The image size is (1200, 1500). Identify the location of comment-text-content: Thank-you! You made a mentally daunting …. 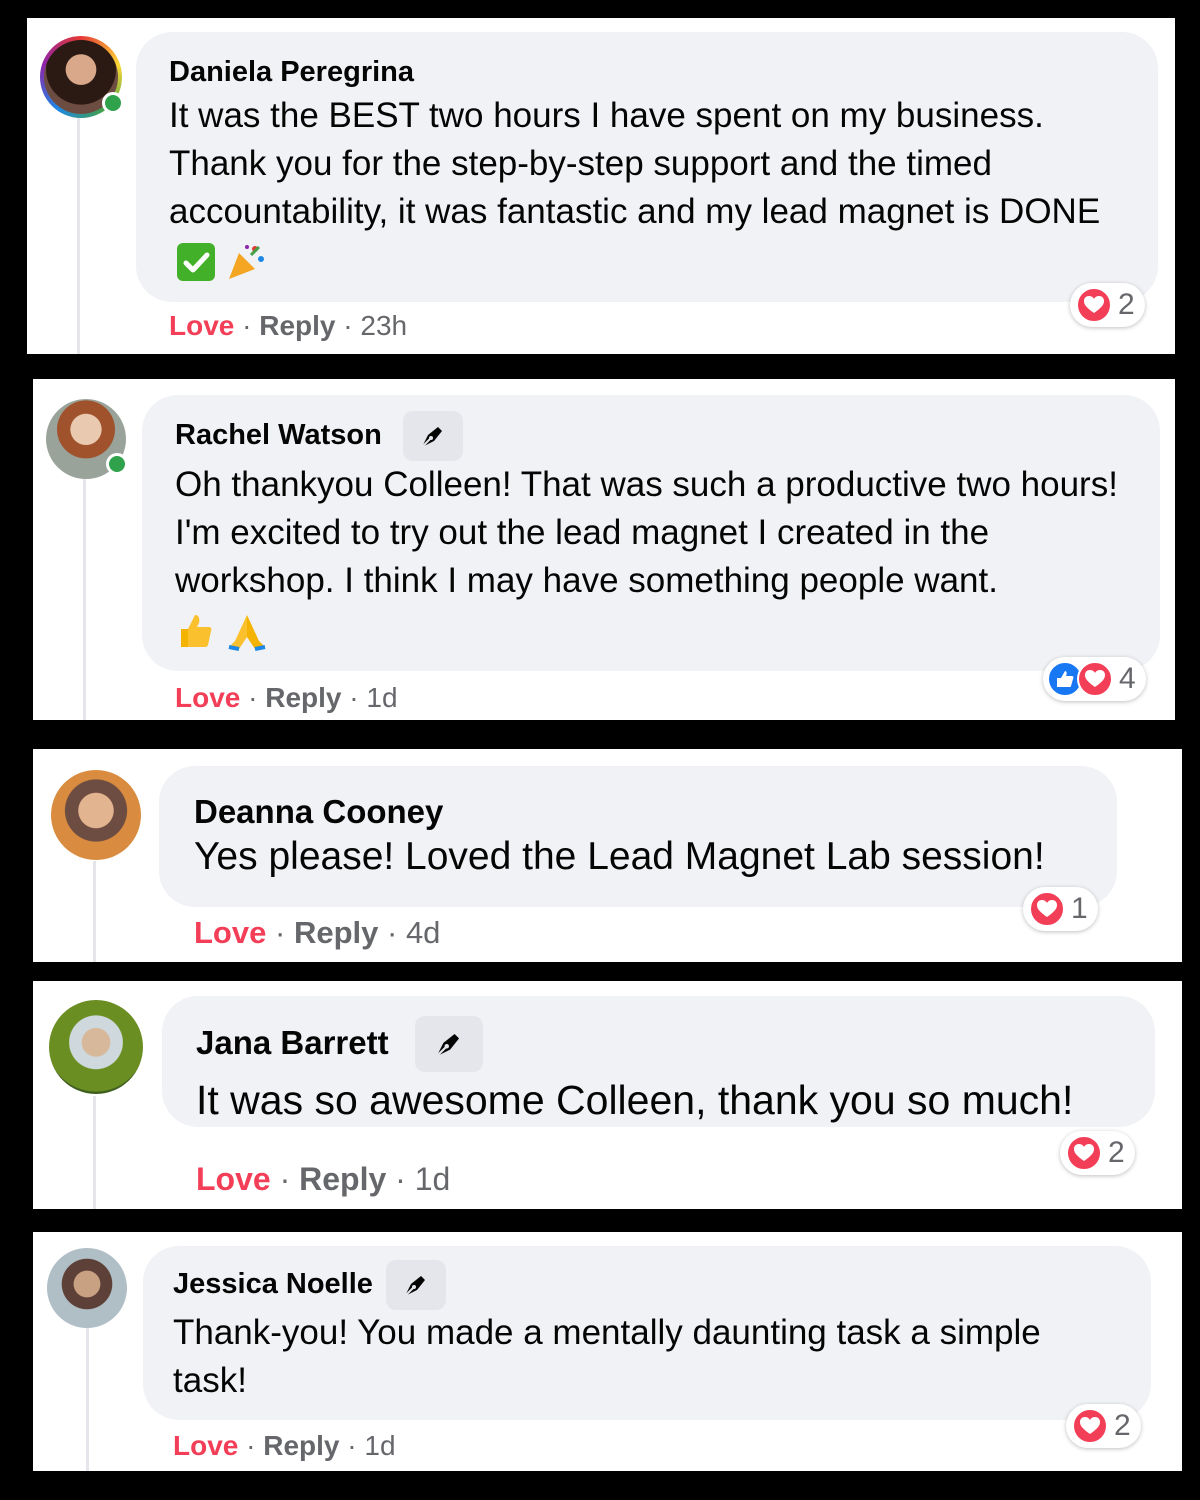
(607, 1356).